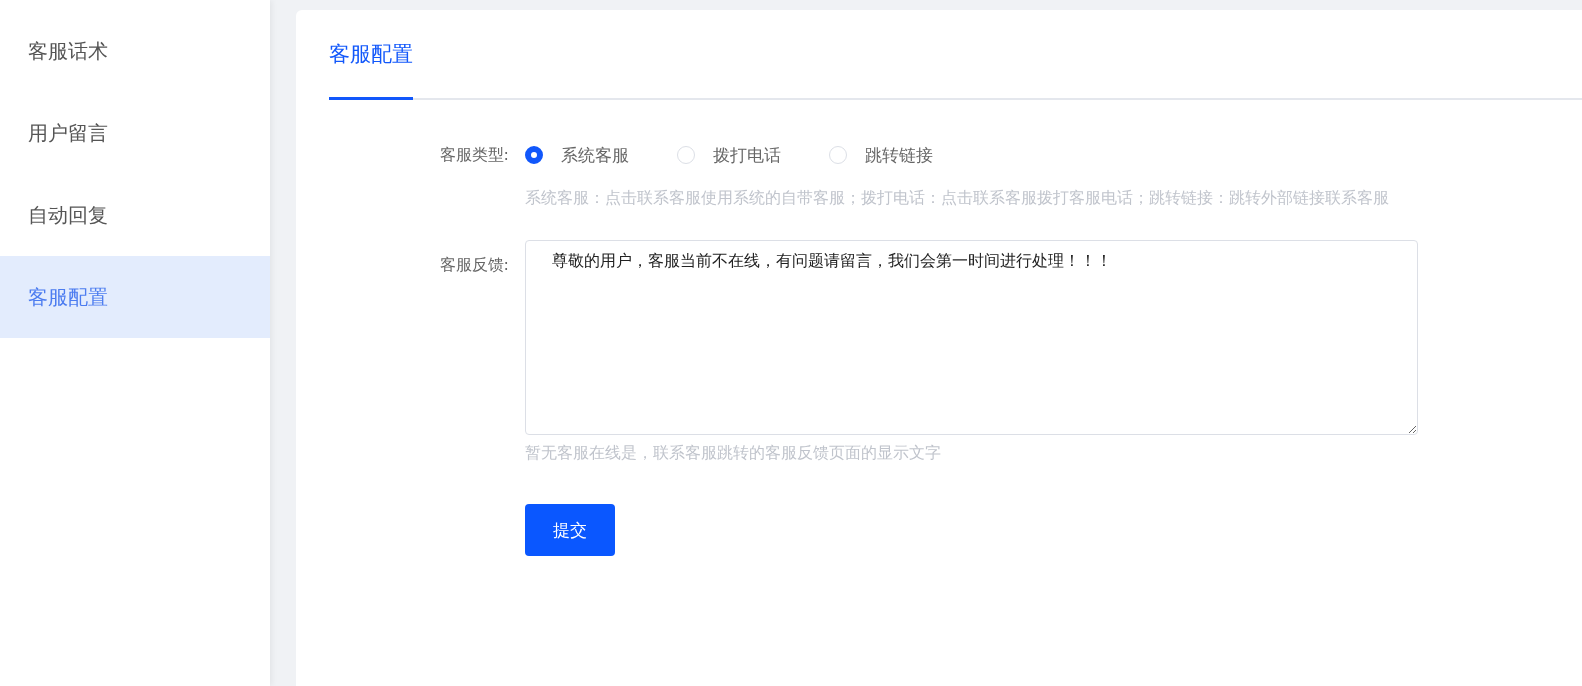  What do you see at coordinates (135, 297) in the screenshot?
I see `sidebar-item: 客服配置` at bounding box center [135, 297].